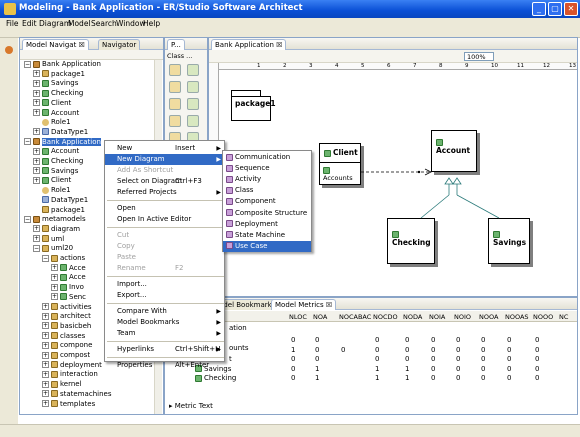 The width and height of the screenshot is (580, 437). Describe the element at coordinates (104, 23) in the screenshot. I see `menu-search: Search` at that location.